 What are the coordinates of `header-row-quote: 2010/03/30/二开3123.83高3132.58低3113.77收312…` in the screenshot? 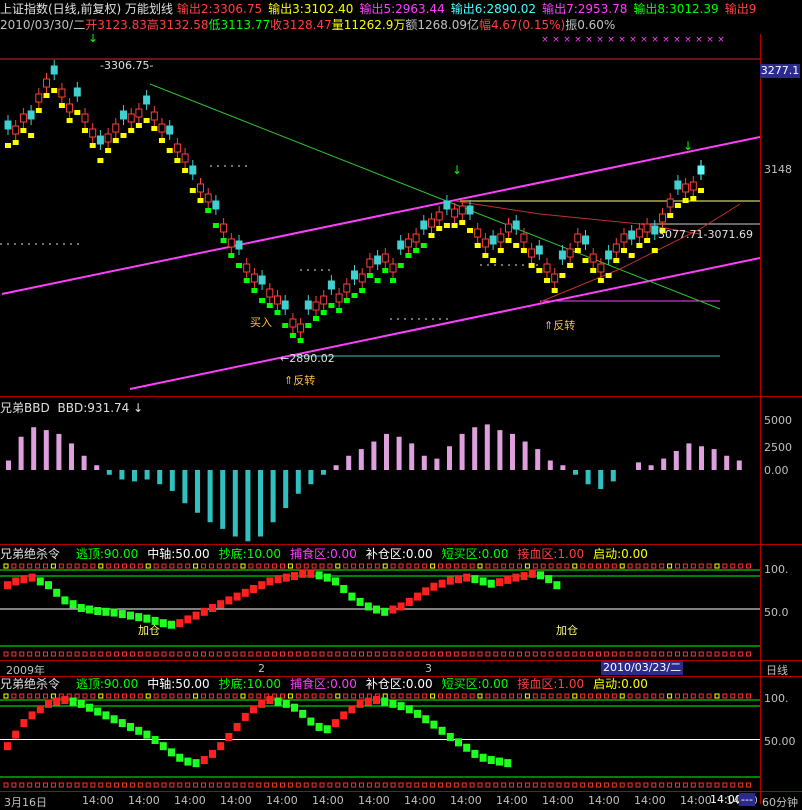 It's located at (307, 25).